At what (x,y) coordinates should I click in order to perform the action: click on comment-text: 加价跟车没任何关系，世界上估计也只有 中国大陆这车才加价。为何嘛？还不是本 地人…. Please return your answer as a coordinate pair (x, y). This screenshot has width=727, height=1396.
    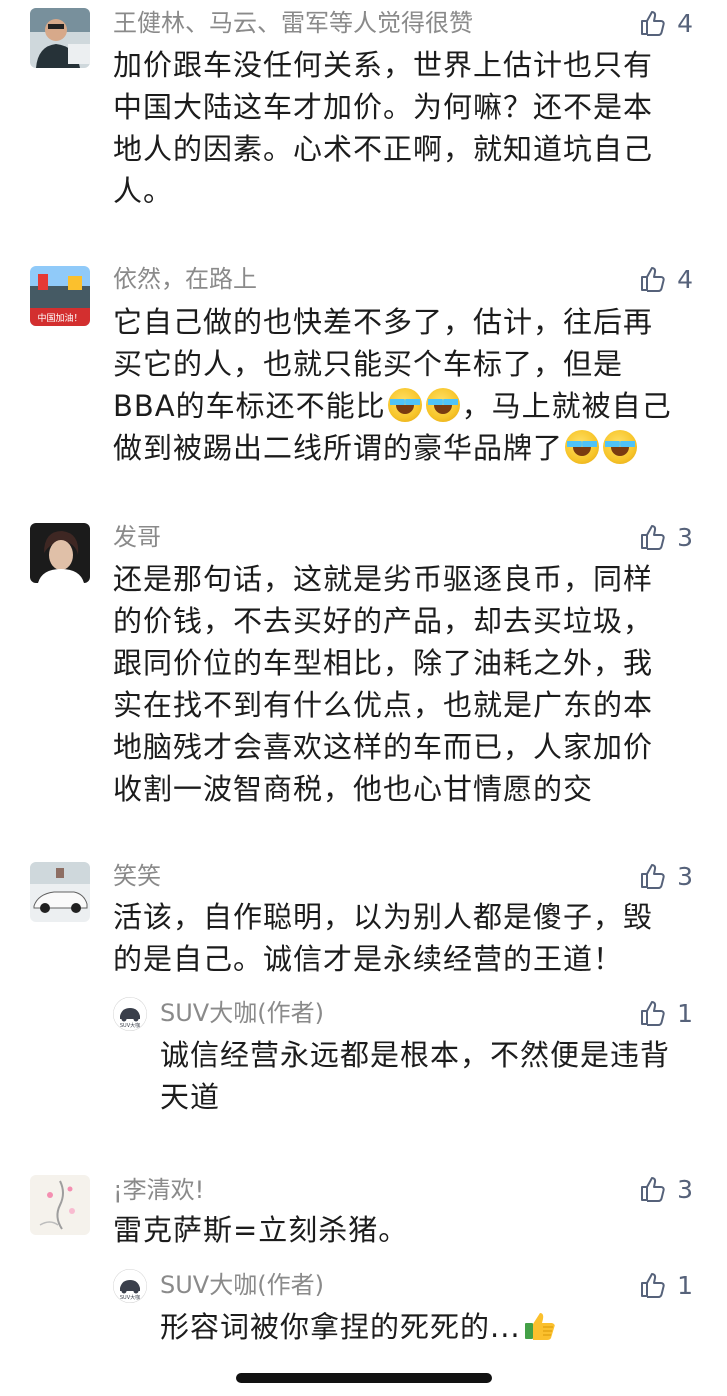
    Looking at the image, I should click on (405, 128).